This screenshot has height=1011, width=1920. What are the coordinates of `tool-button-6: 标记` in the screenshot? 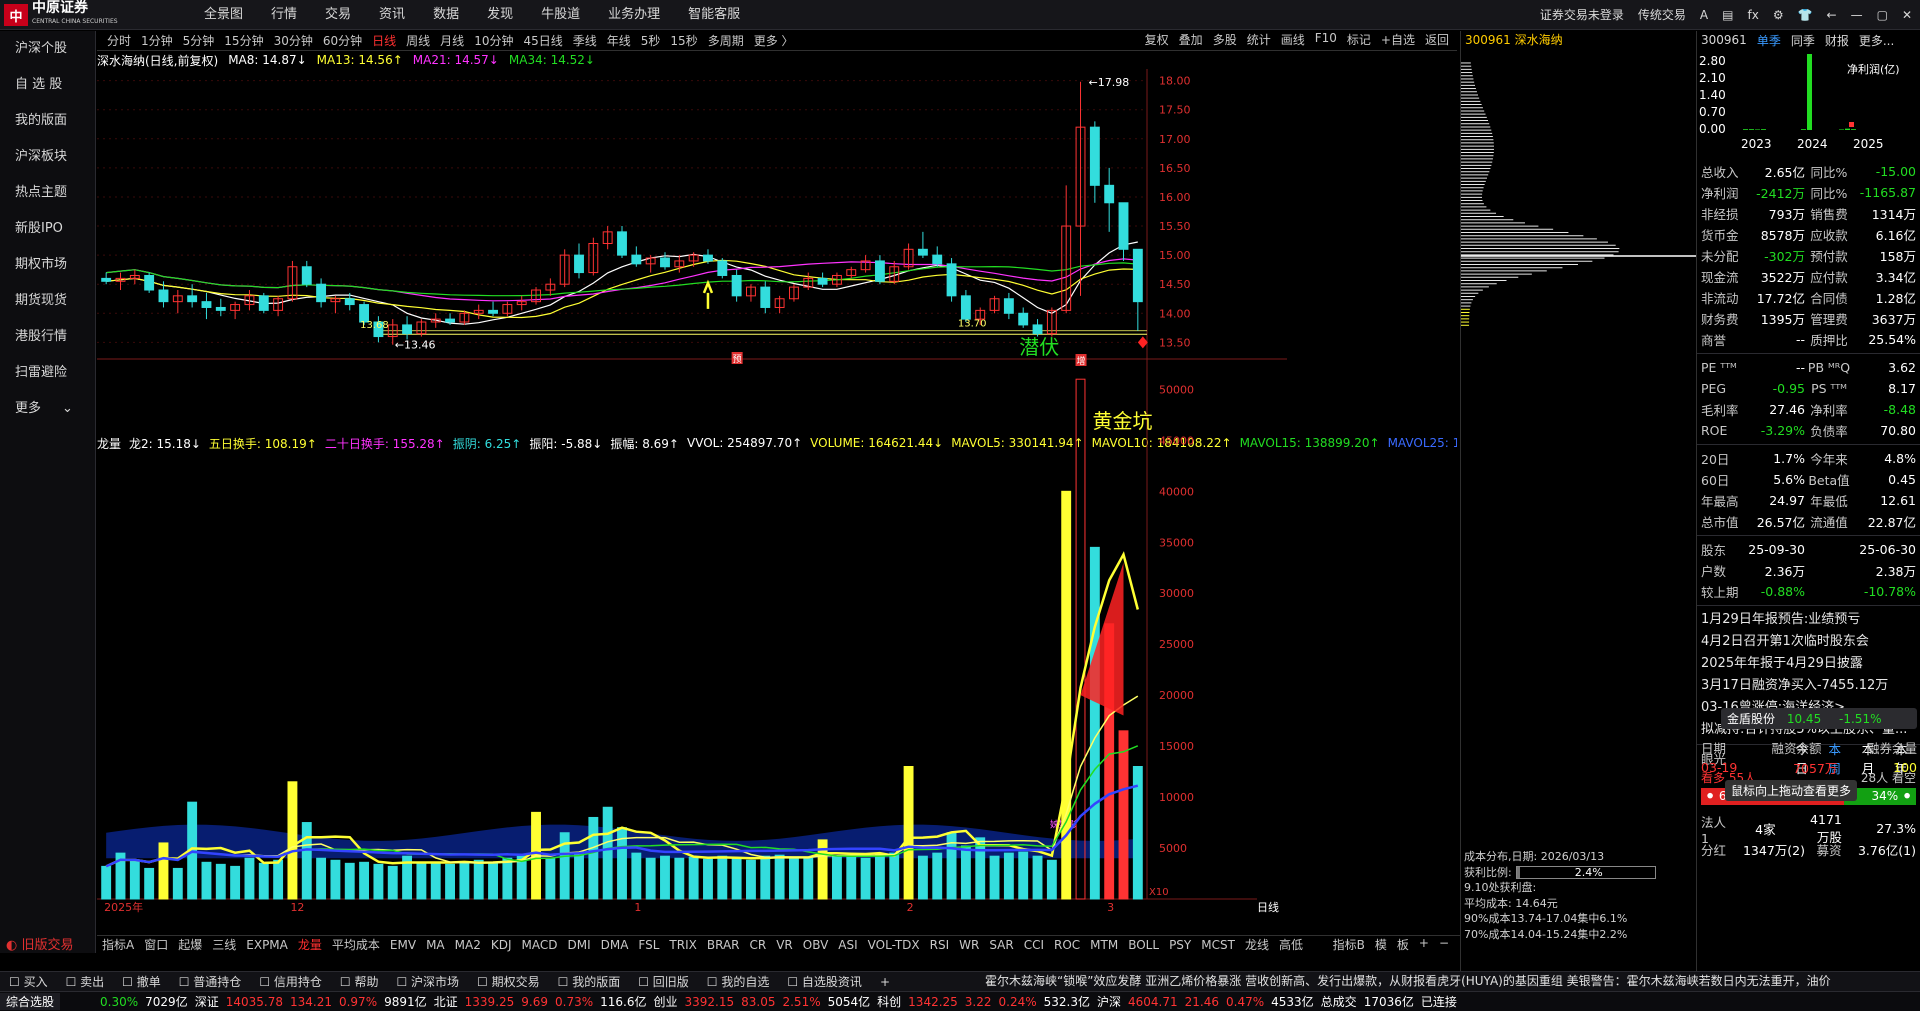 It's located at (1359, 39).